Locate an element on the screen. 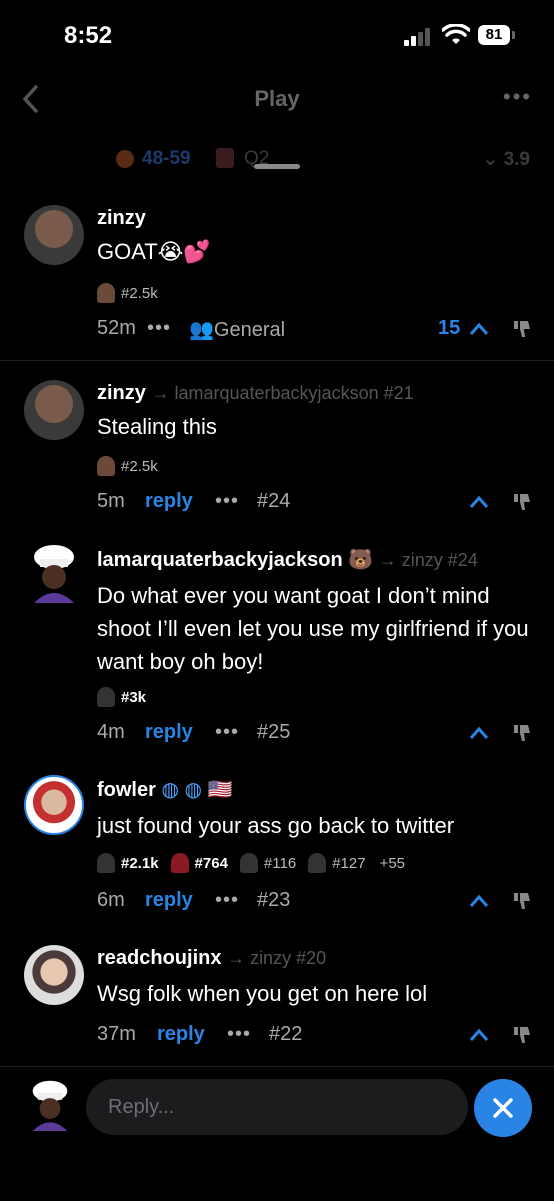 The width and height of the screenshot is (554, 1201). battery-icon: 81 is located at coordinates (496, 35).